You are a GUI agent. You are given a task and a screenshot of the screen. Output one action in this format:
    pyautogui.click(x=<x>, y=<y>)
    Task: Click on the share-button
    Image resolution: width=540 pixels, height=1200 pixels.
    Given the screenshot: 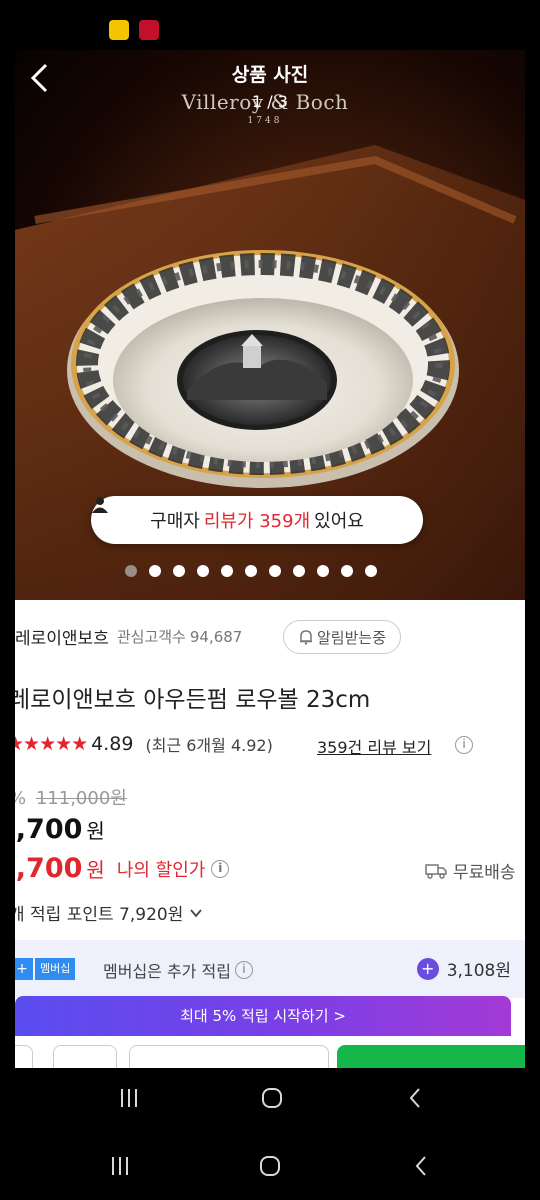 What is the action you would take?
    pyautogui.click(x=24, y=1056)
    